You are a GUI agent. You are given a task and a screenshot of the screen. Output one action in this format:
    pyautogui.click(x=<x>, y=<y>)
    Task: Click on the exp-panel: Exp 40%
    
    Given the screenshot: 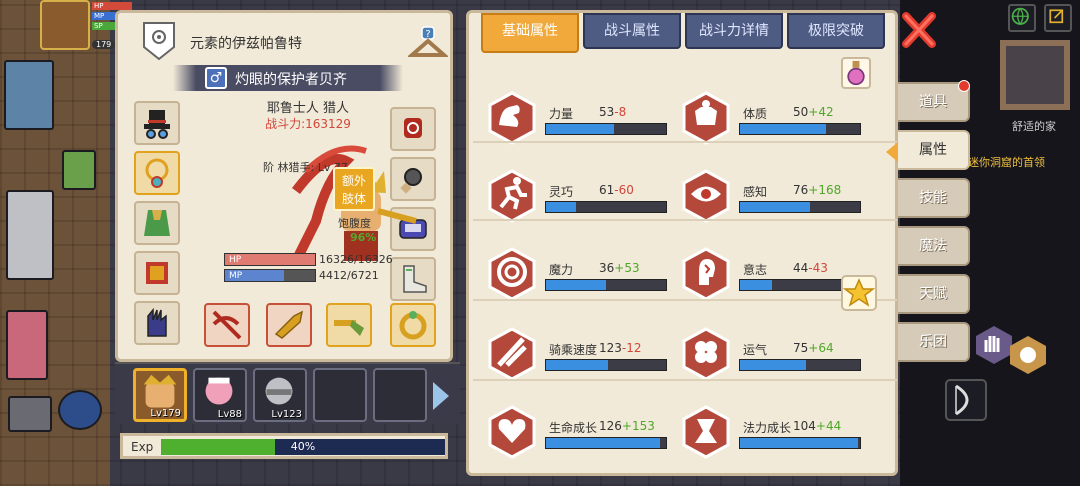 What is the action you would take?
    pyautogui.click(x=284, y=446)
    